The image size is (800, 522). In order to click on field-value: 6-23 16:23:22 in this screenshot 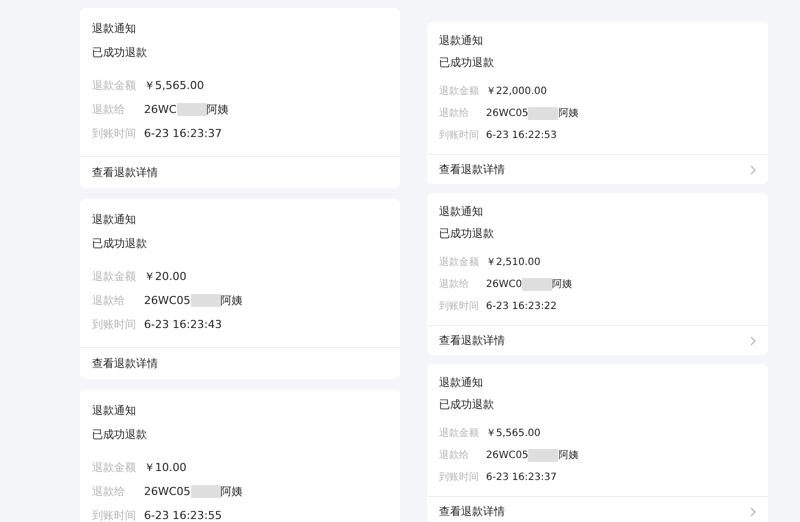, I will do `click(521, 306)`.